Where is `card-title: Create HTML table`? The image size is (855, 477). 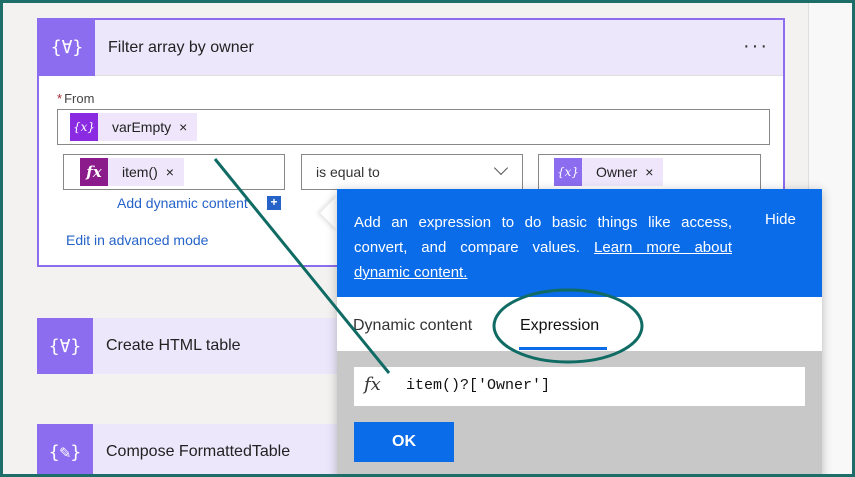 card-title: Create HTML table is located at coordinates (173, 345).